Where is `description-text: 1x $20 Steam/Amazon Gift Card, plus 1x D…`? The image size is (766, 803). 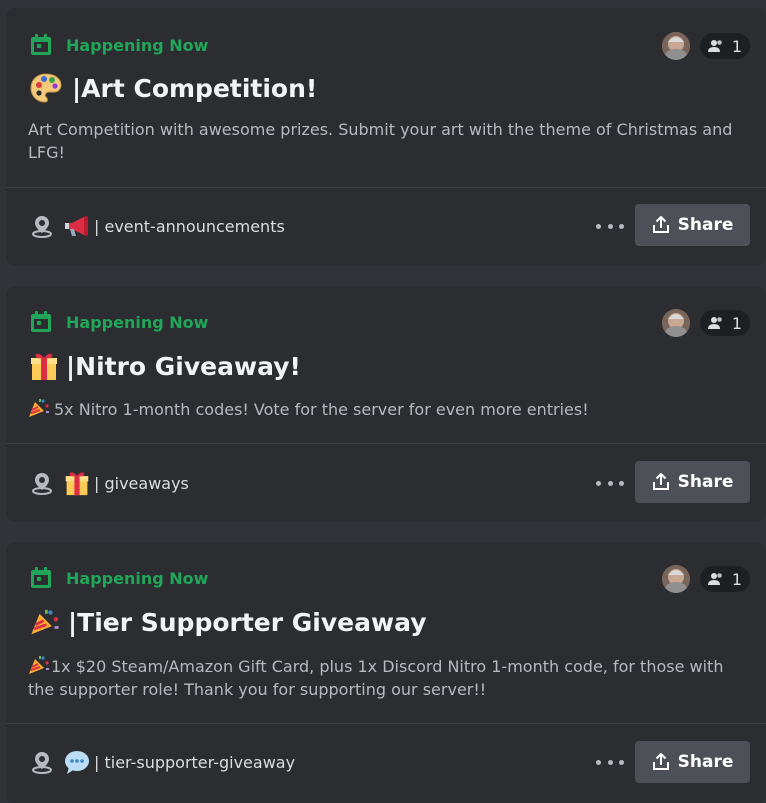
description-text: 1x $20 Steam/Amazon Gift Card, plus 1x D… is located at coordinates (376, 678).